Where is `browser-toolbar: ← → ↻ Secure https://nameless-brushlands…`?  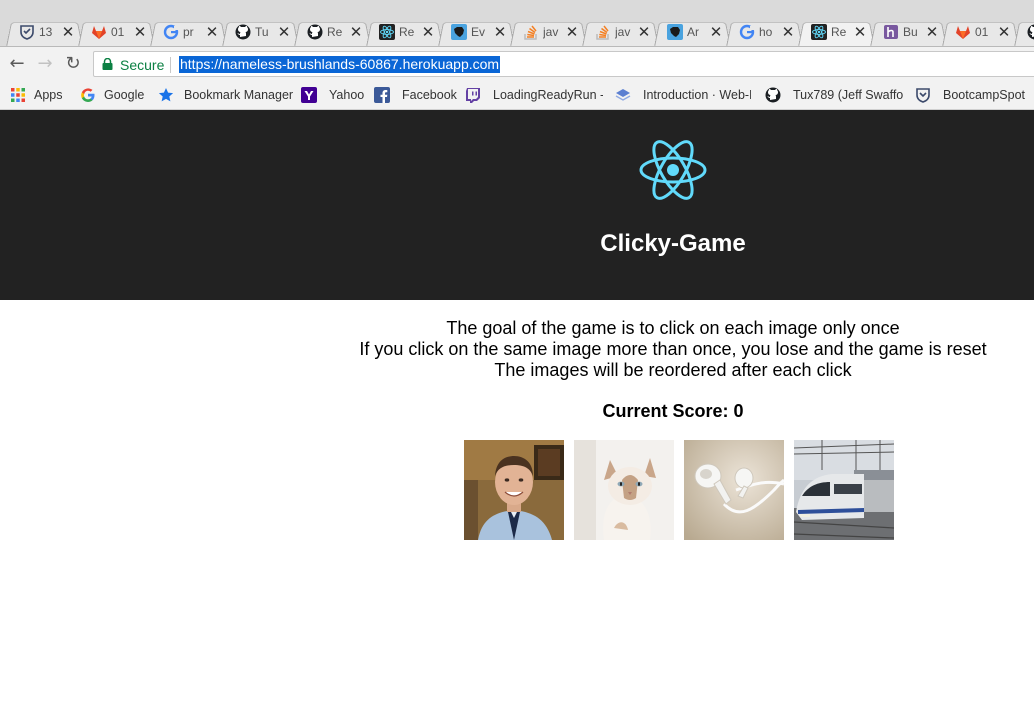
browser-toolbar: ← → ↻ Secure https://nameless-brushlands… is located at coordinates (517, 64).